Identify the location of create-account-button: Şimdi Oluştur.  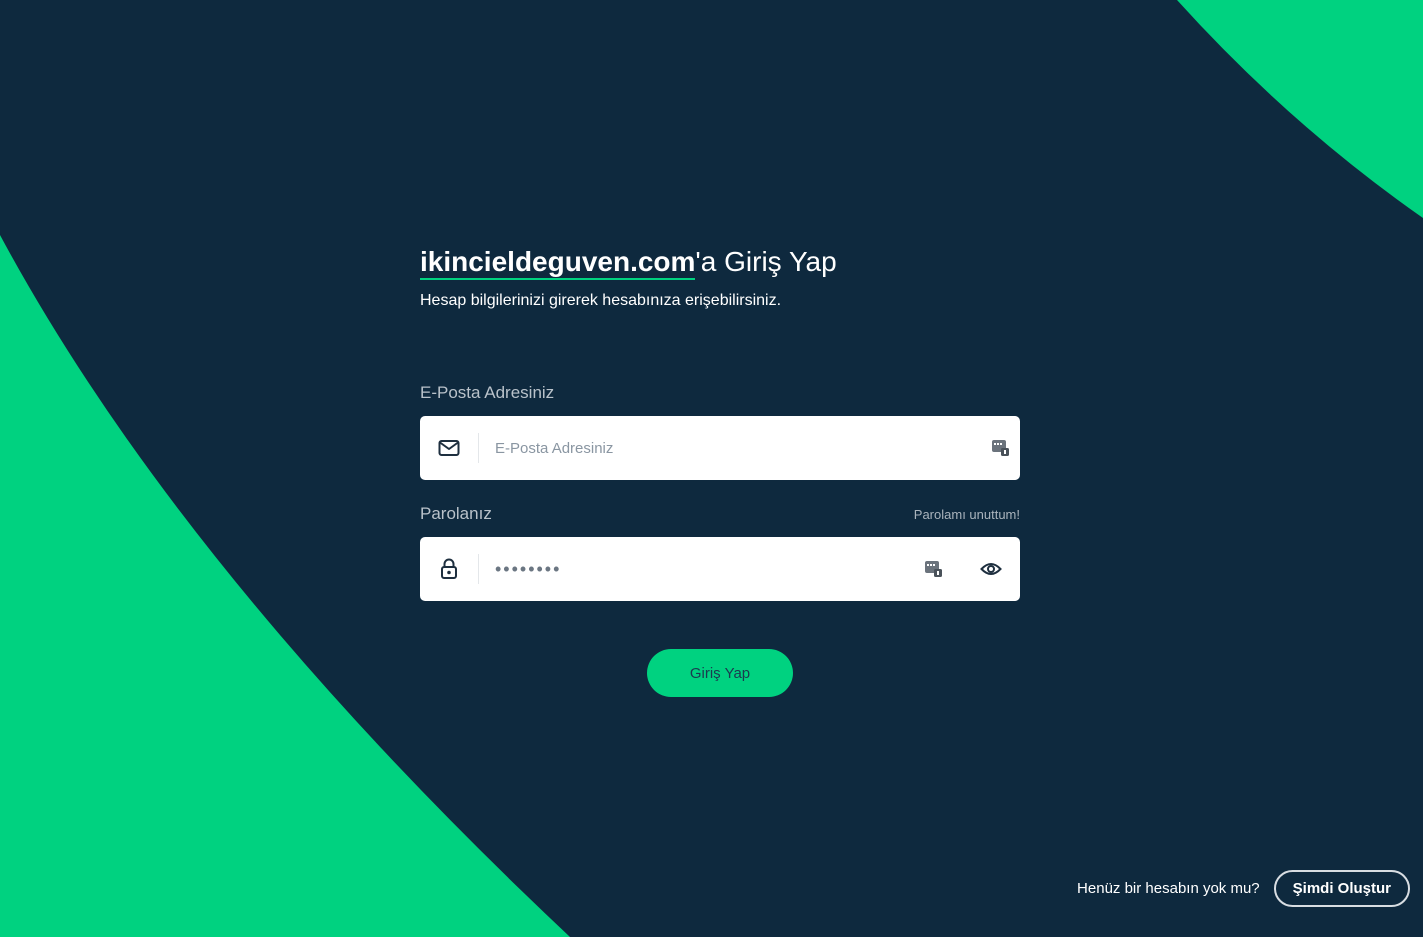
(1341, 888).